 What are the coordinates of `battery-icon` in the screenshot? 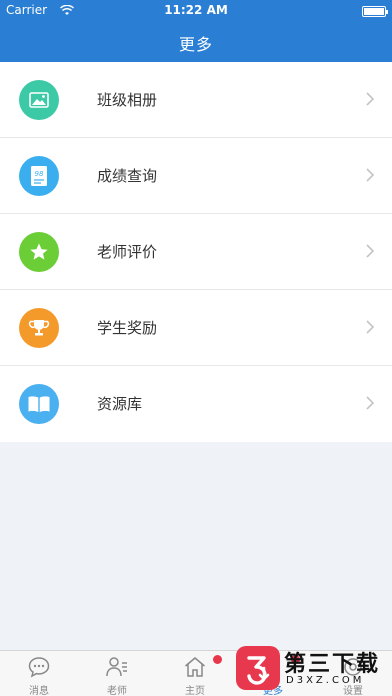 It's located at (375, 11).